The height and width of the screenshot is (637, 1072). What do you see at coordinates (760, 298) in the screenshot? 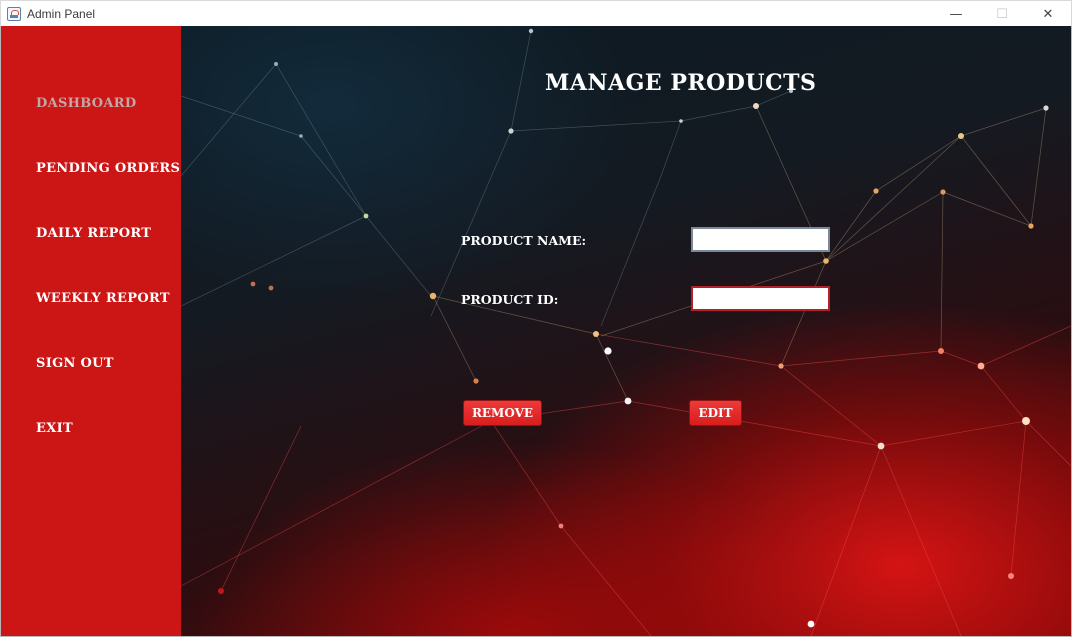
I see `product-id-field` at bounding box center [760, 298].